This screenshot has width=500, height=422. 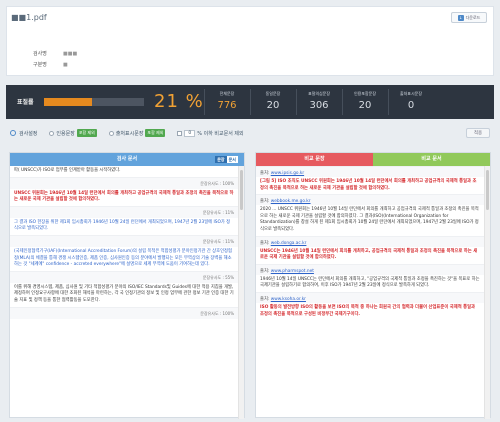 I want to click on meta-label: 검사명, so click(x=40, y=54).